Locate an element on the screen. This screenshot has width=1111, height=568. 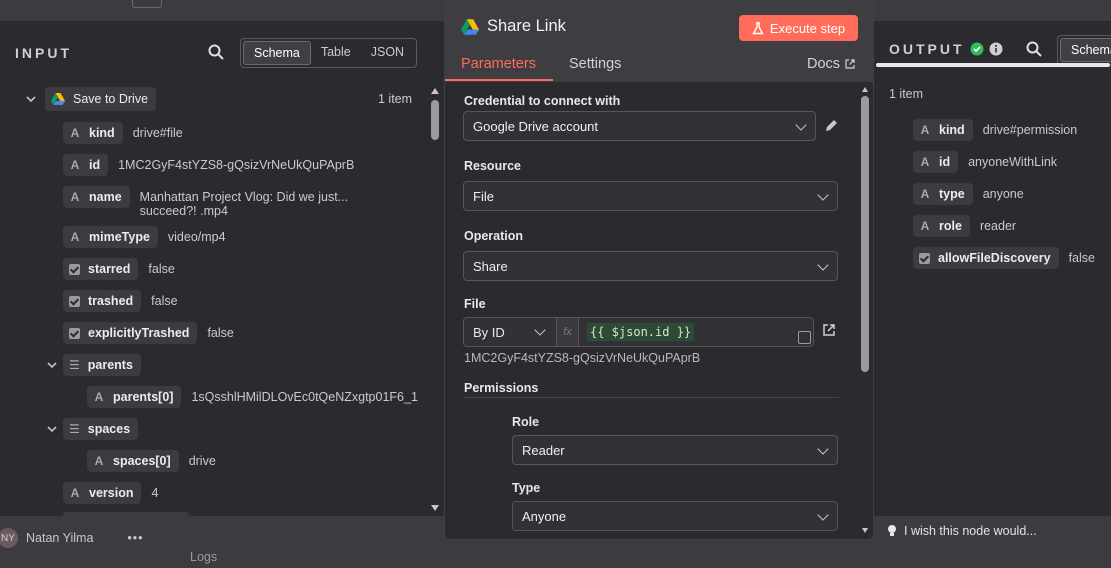
field-row-array: ☰ parents is located at coordinates (93, 365).